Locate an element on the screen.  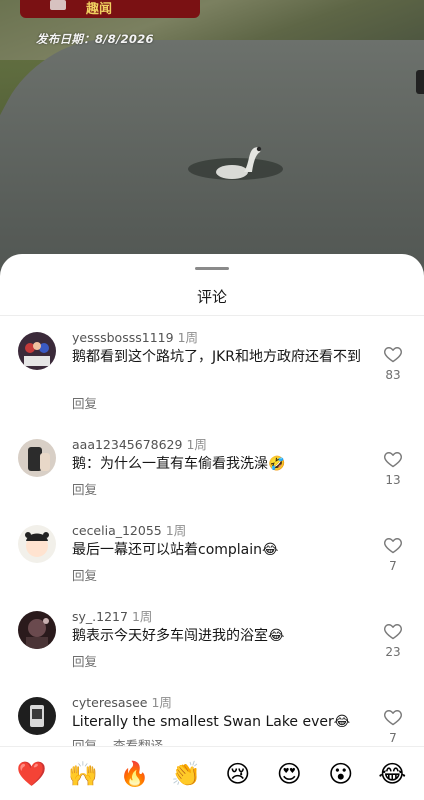
emoji-reaction-bar: ❤️ 🙌 🔥 👏 😢 😍 😮 😂 is located at coordinates (212, 773).